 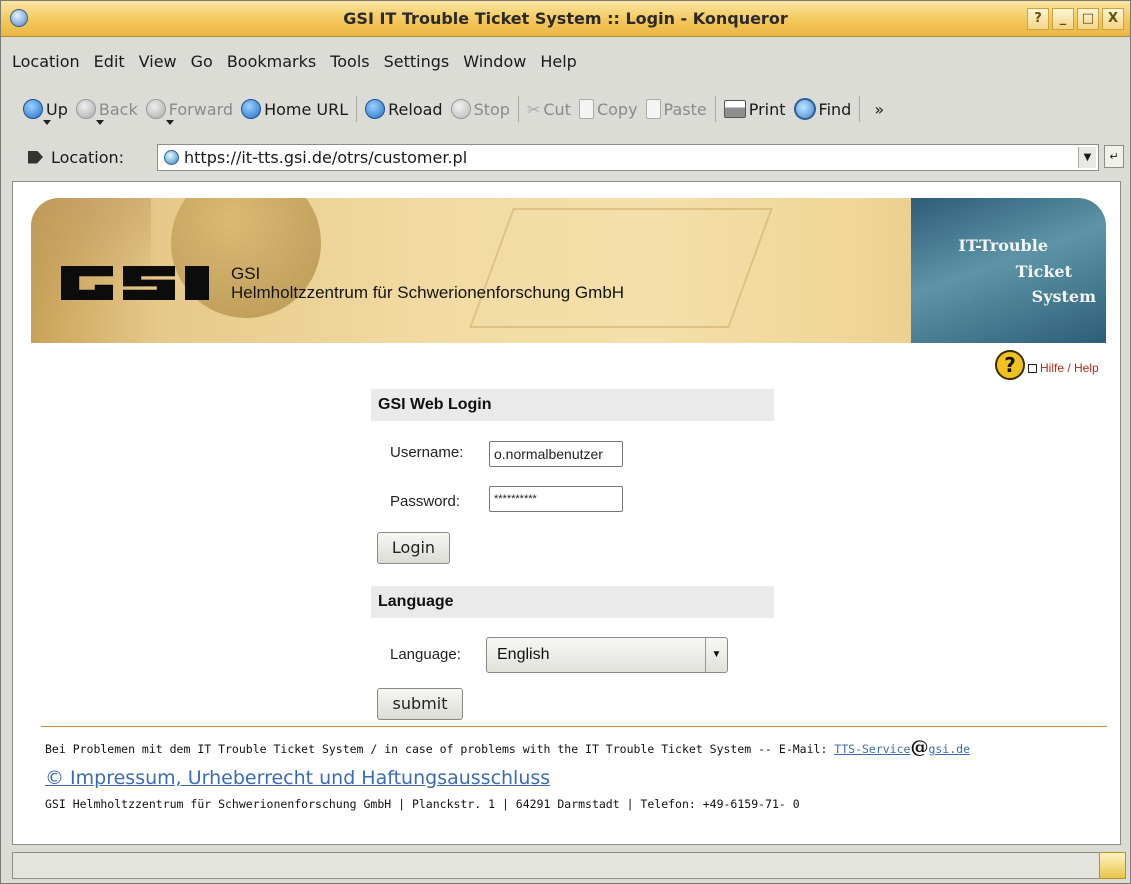 What do you see at coordinates (202, 62) in the screenshot?
I see `menu-go: Go` at bounding box center [202, 62].